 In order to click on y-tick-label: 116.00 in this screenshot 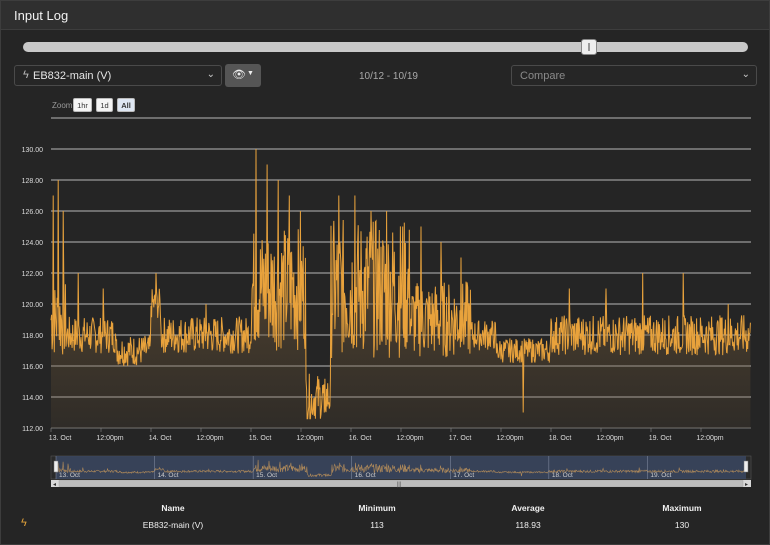, I will do `click(32, 367)`.